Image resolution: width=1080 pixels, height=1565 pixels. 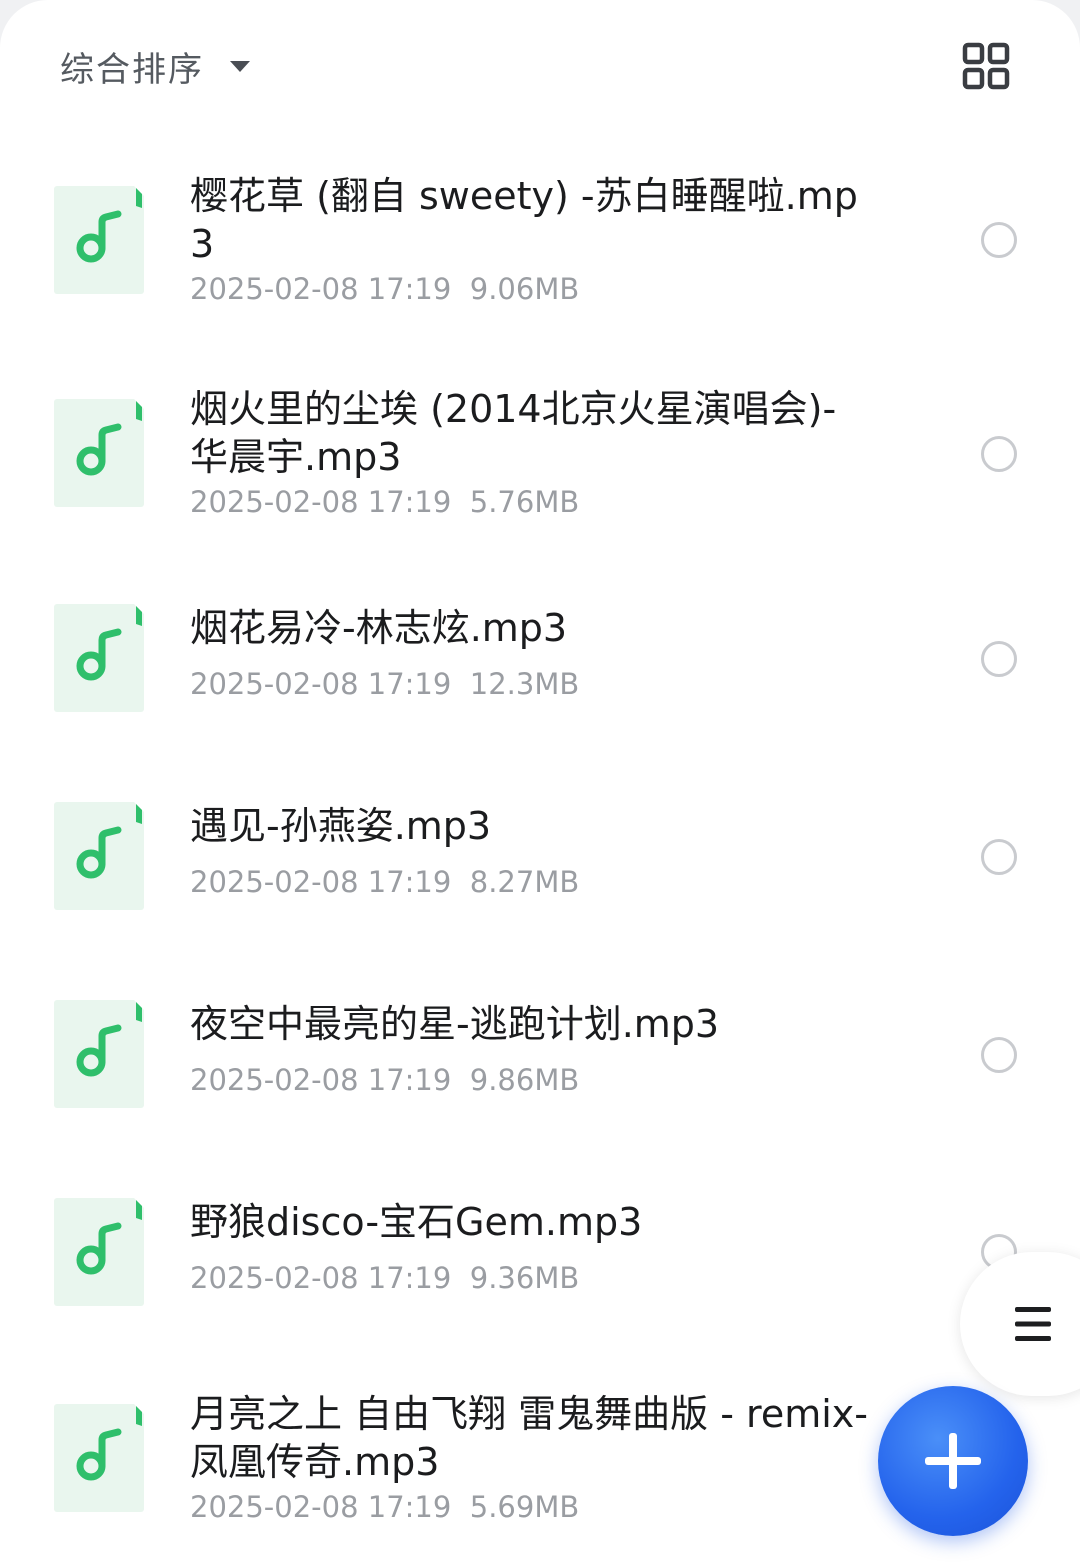 I want to click on side-menu-button, so click(x=1020, y=1324).